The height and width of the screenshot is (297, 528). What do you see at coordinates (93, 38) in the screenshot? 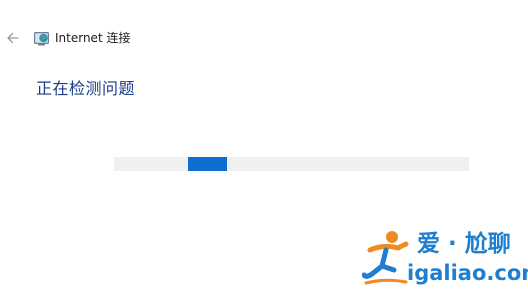
I see `window-title: Internet 连接` at bounding box center [93, 38].